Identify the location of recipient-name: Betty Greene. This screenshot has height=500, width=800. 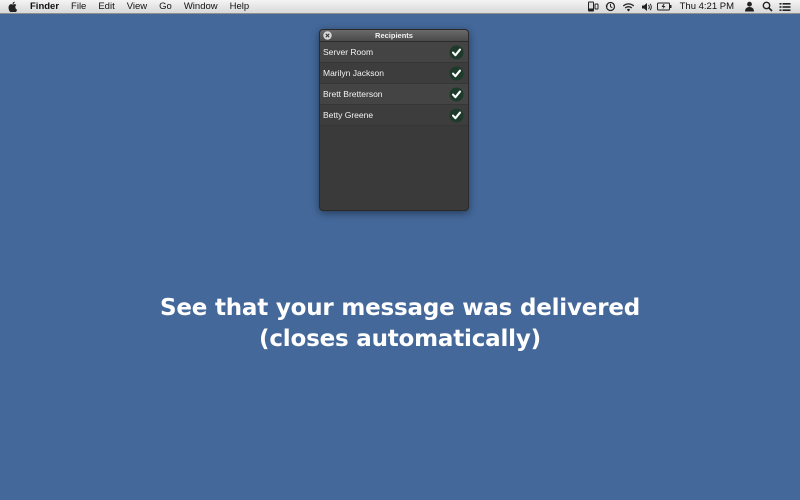
(348, 115).